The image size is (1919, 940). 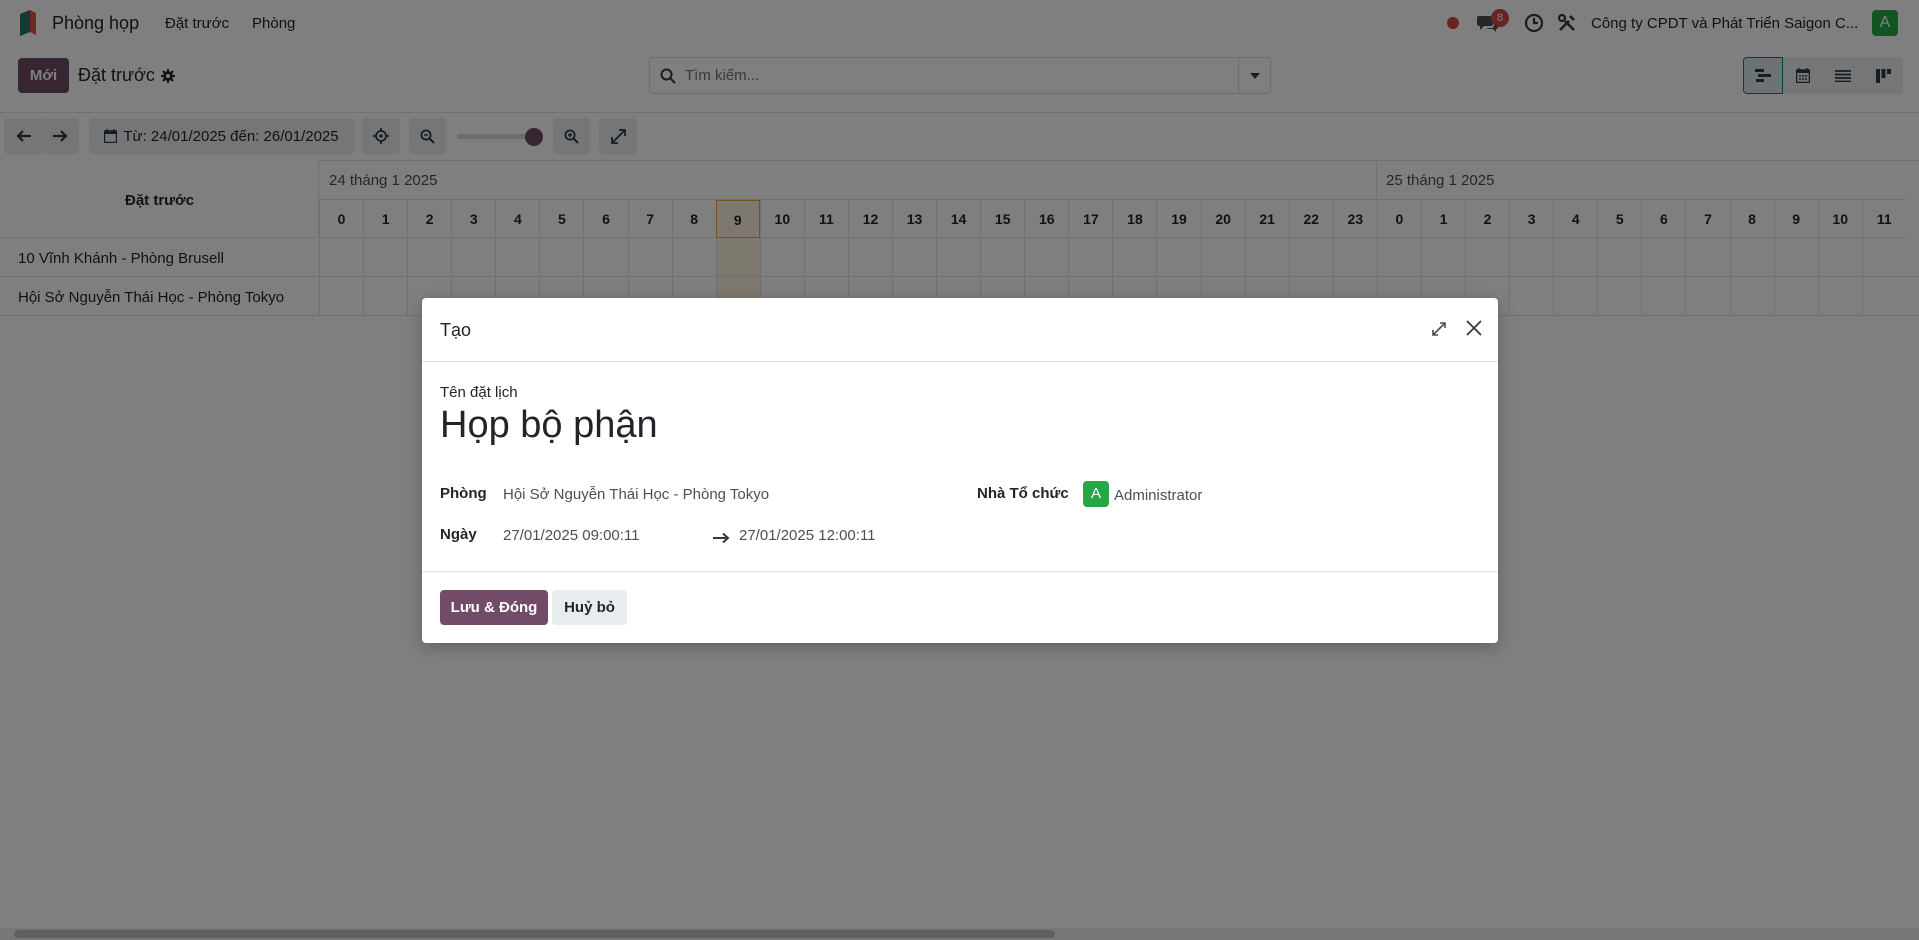 I want to click on end-datetime-field: 27/01/2025 12:00:11, so click(x=807, y=535).